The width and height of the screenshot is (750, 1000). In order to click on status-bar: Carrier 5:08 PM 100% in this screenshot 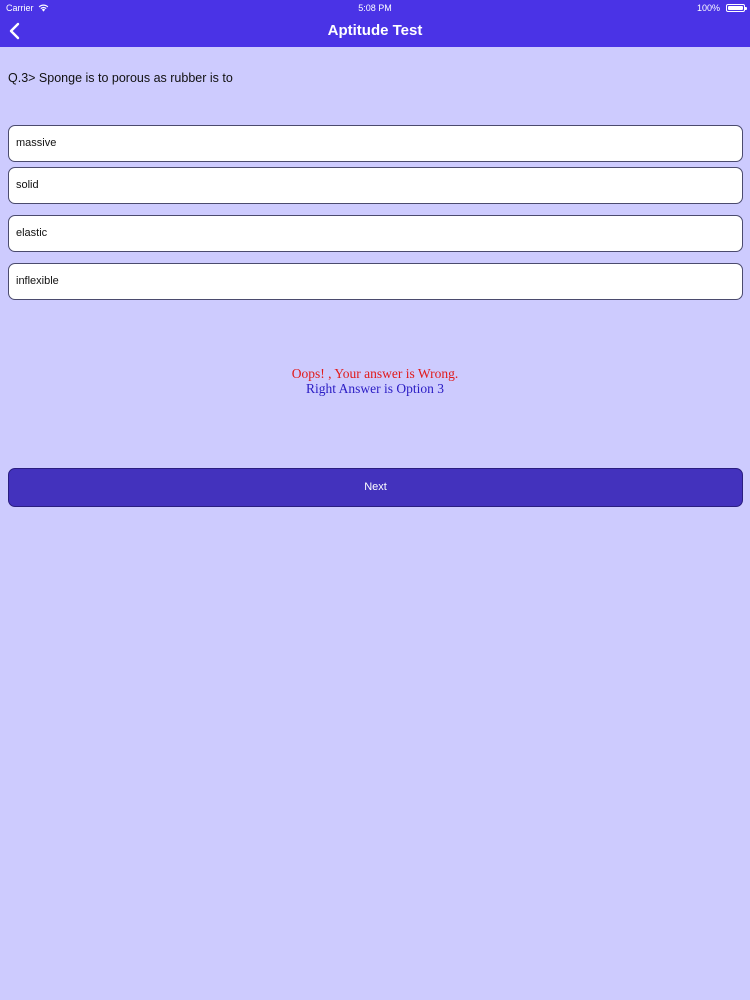, I will do `click(375, 8)`.